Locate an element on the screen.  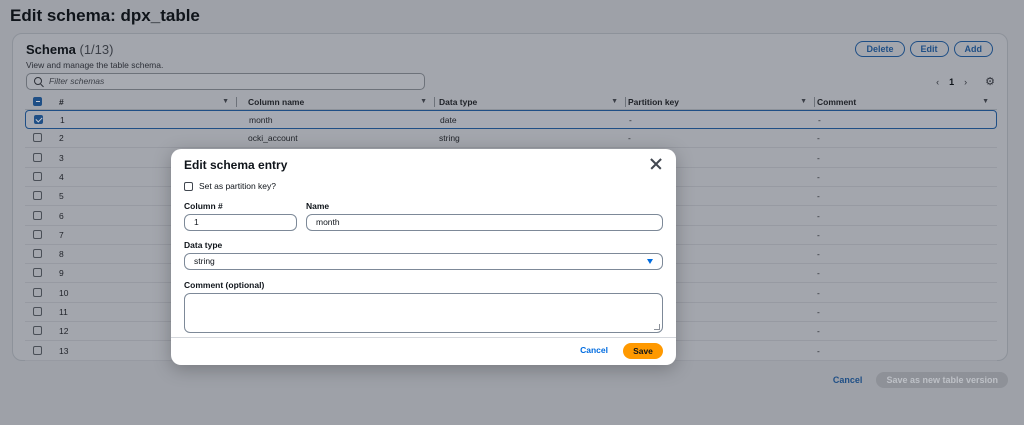
table-row: 2 ocki_account string - - is located at coordinates (511, 139).